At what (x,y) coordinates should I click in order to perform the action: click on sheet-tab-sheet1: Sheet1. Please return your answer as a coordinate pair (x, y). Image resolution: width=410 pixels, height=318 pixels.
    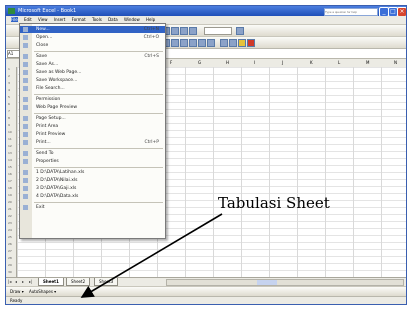
    Looking at the image, I should click on (51, 282).